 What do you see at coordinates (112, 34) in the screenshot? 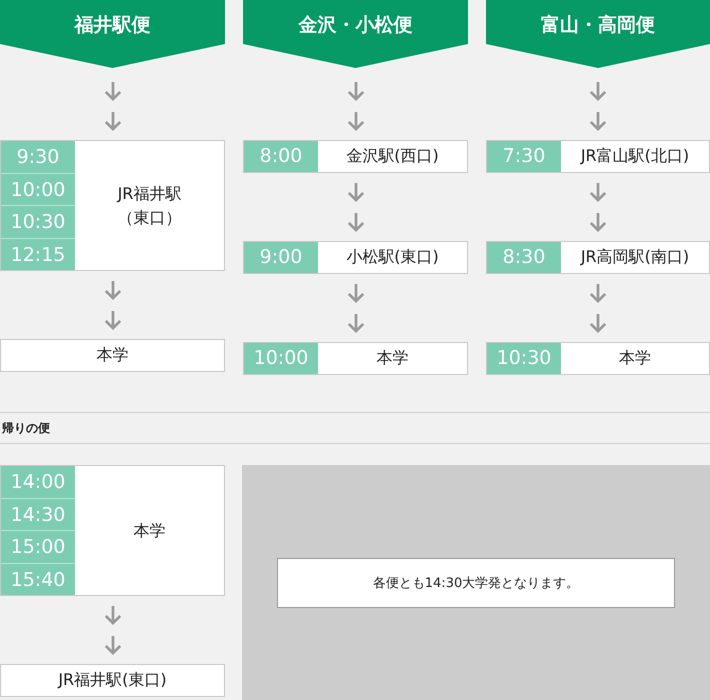
I see `route-header: 福井駅便` at bounding box center [112, 34].